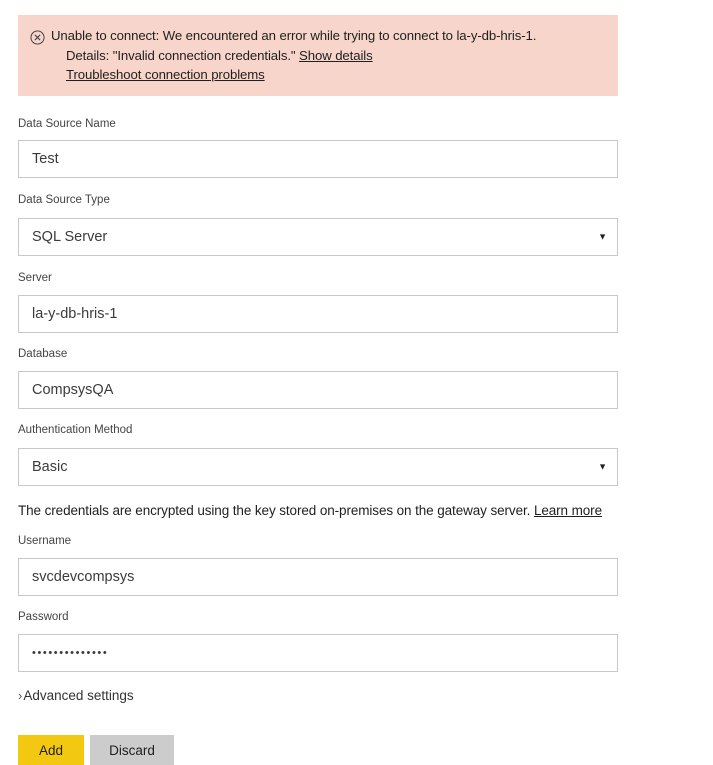 This screenshot has height=765, width=713. I want to click on learn-more-link: Learn more, so click(568, 510).